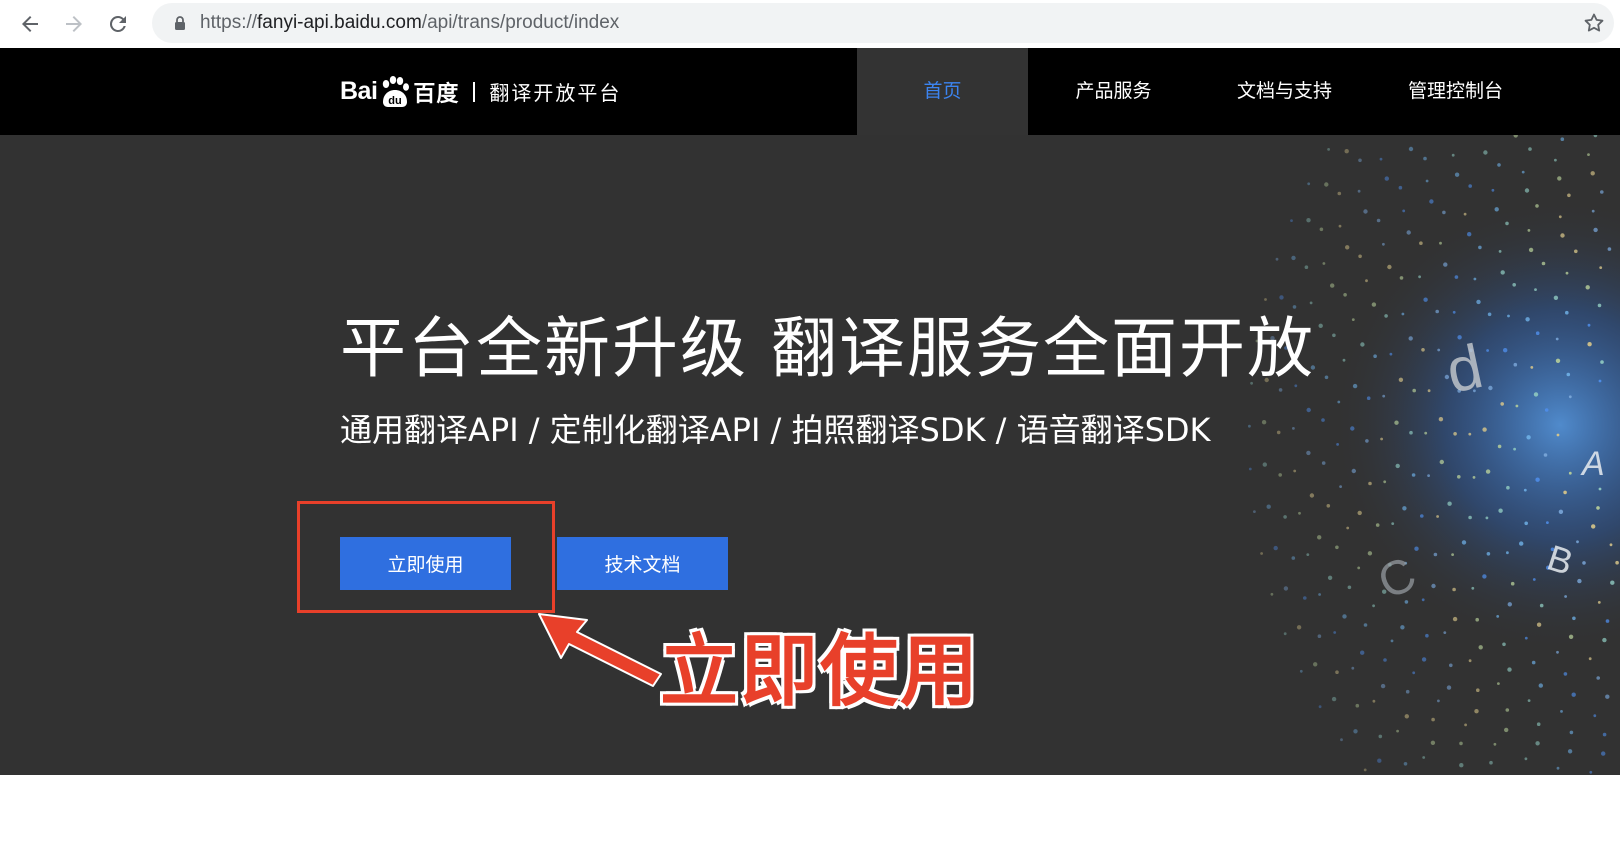 The height and width of the screenshot is (850, 1620). What do you see at coordinates (942, 91) in the screenshot?
I see `nav-item-home: 首页` at bounding box center [942, 91].